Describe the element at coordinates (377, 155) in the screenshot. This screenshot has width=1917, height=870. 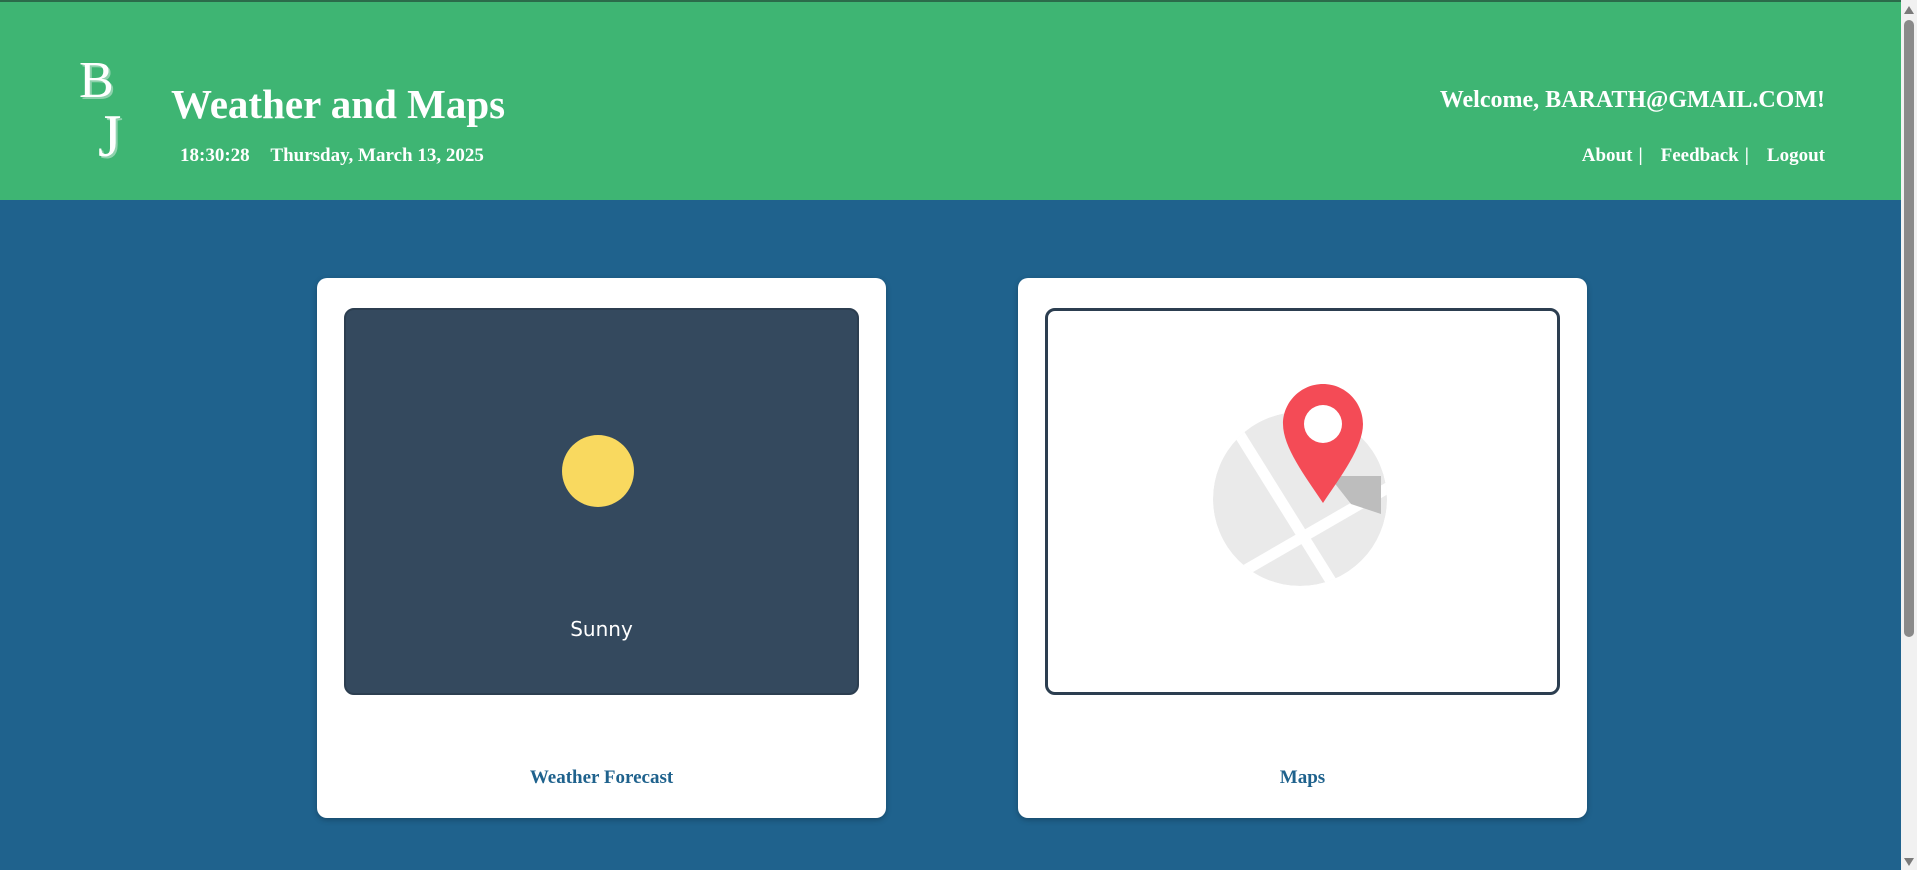
I see `current-date: Thursday, March 13, 2025` at that location.